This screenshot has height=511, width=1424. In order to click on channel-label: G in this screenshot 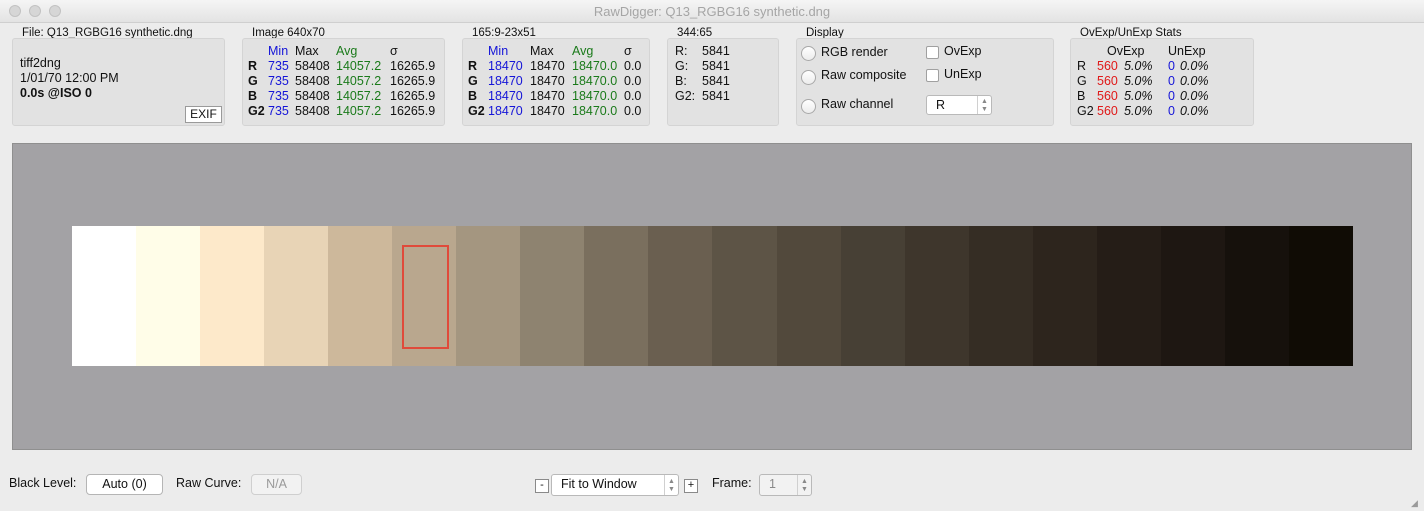, I will do `click(253, 81)`.